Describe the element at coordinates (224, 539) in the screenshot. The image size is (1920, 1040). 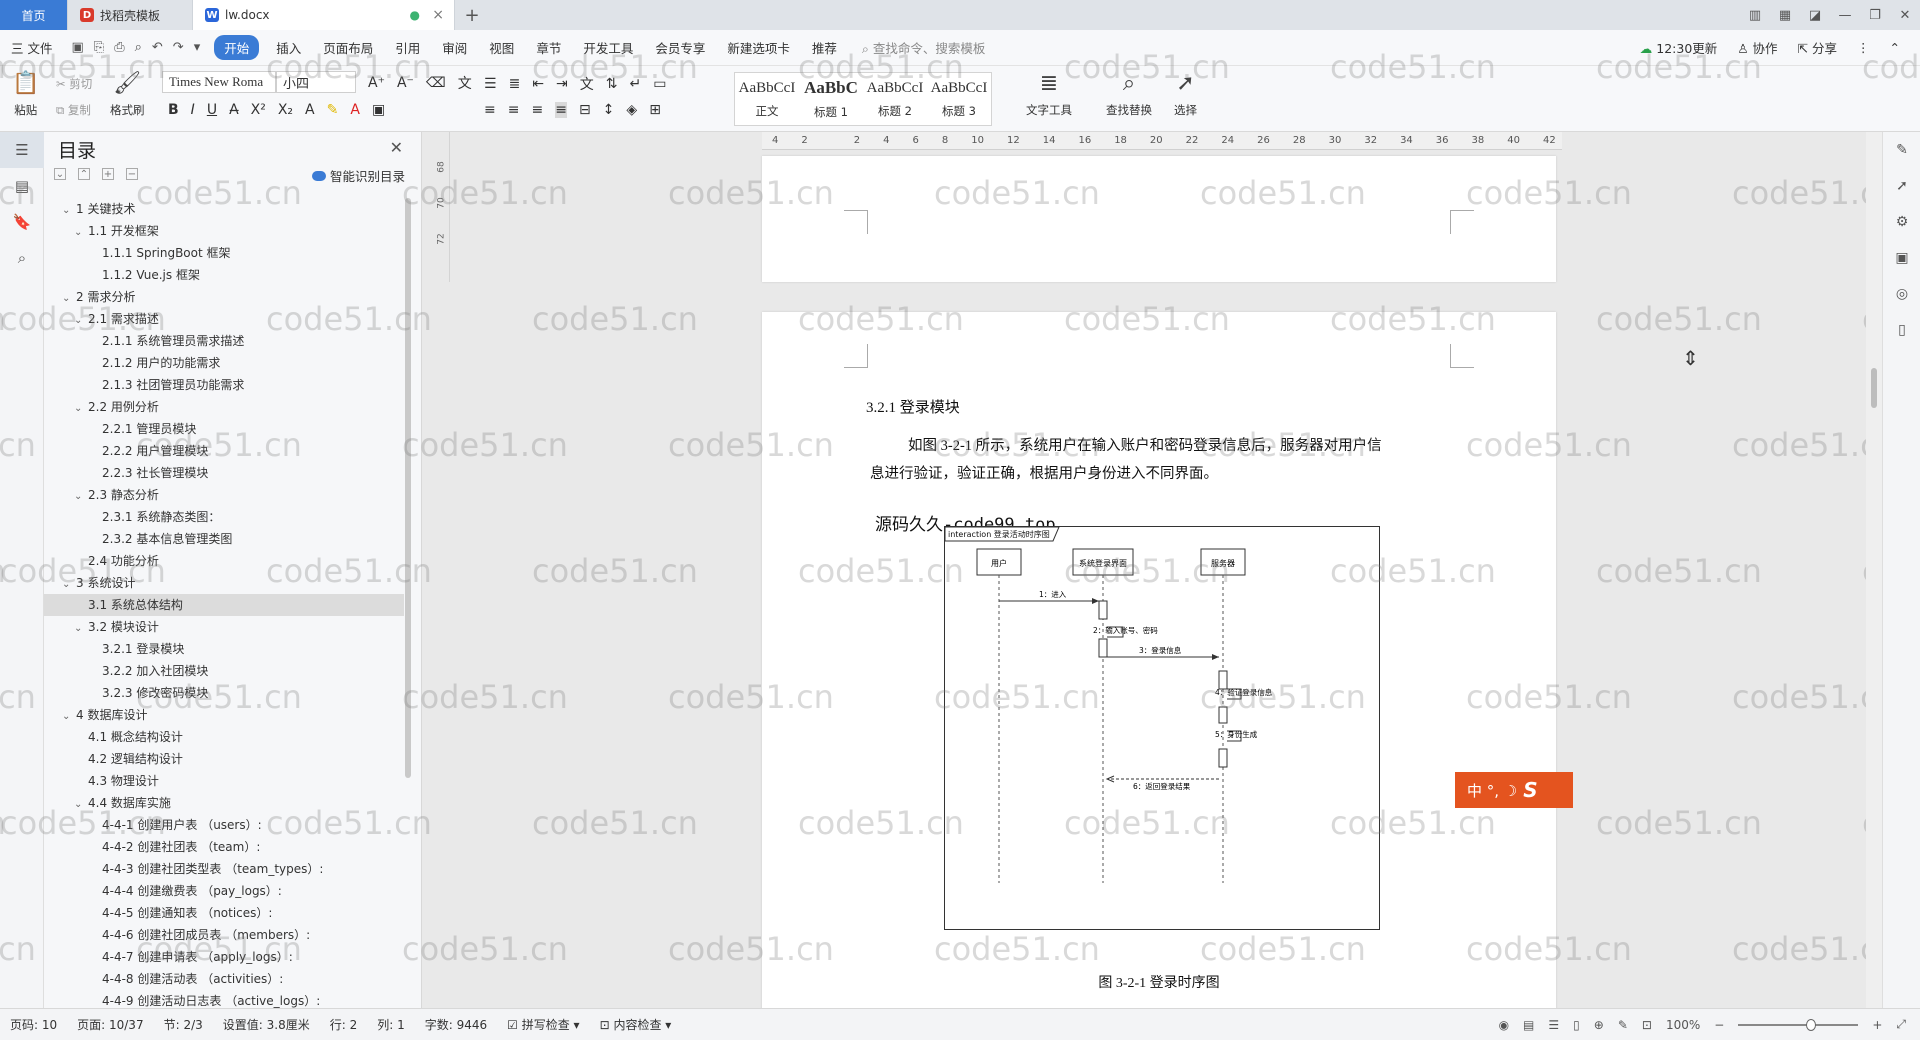
I see `toc-item: 2.3.2 基本信息管理类图` at that location.